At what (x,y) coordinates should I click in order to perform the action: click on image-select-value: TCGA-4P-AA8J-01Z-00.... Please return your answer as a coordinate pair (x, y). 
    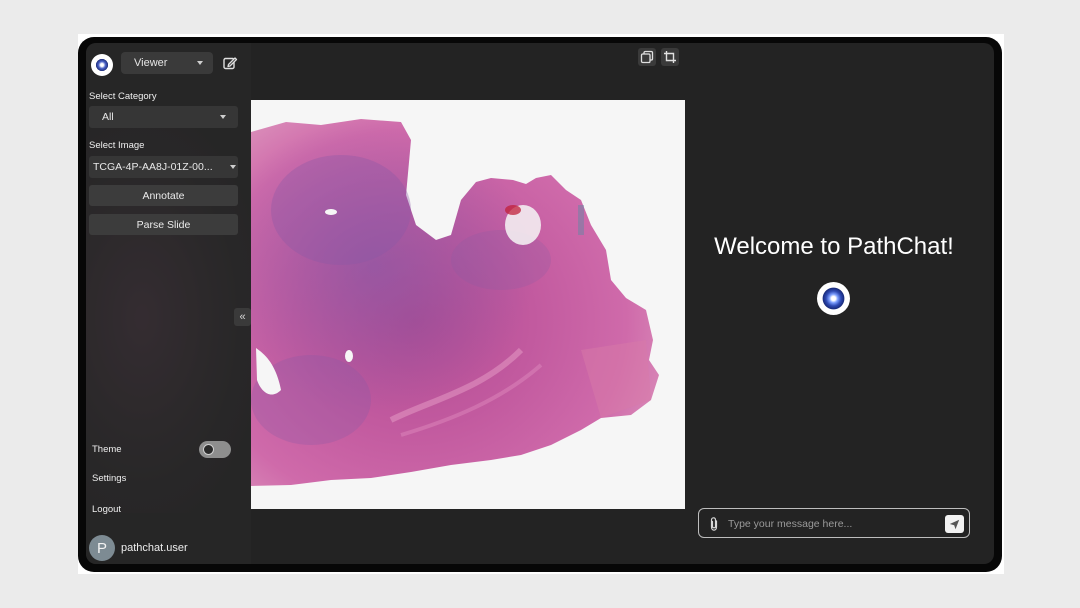
    Looking at the image, I should click on (153, 167).